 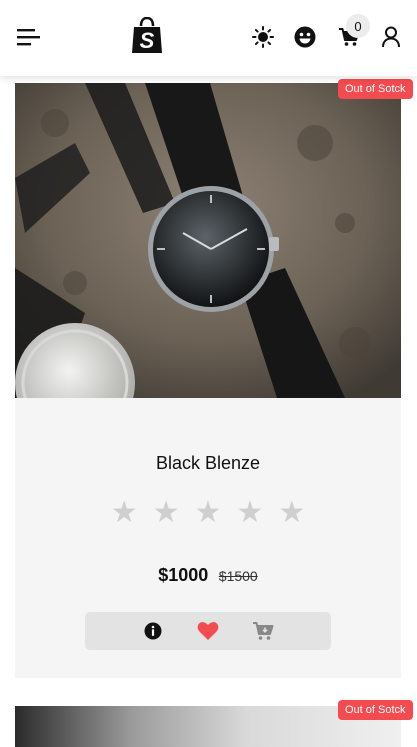 I want to click on cart-count-badge: 0, so click(x=358, y=26).